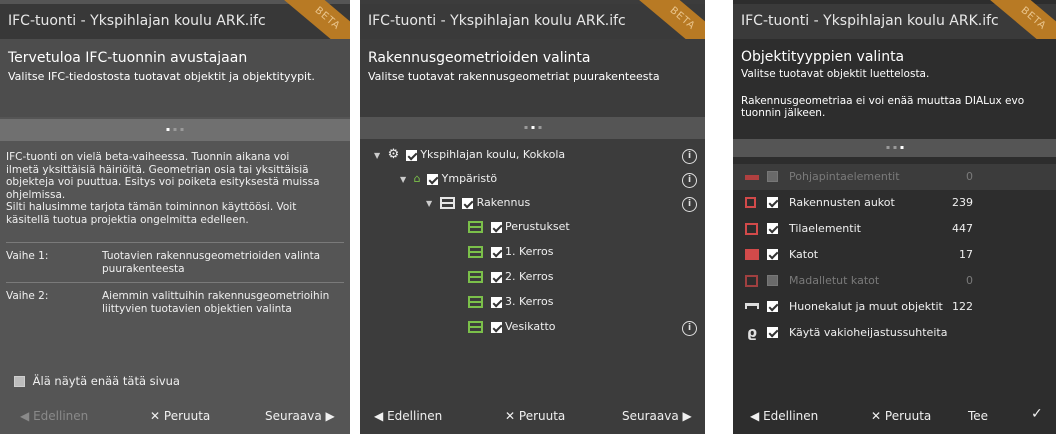 The height and width of the screenshot is (434, 1056). Describe the element at coordinates (835, 74) in the screenshot. I see `panel-subheading: Valitse tuotavat objektit luettelosta.` at that location.